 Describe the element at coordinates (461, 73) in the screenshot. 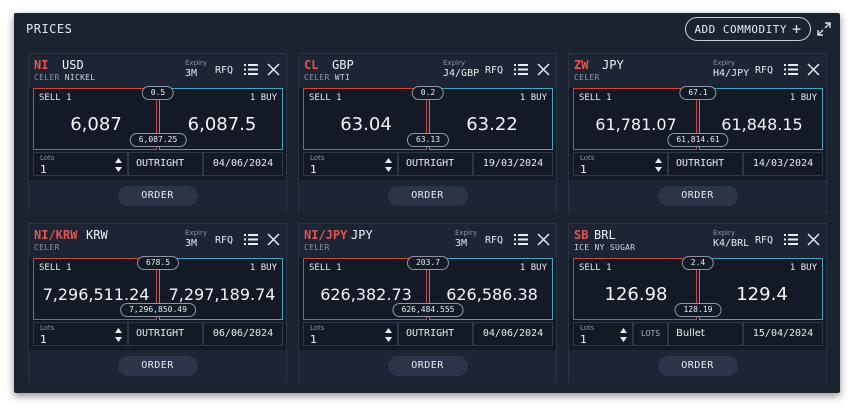

I see `expiry-value: J4/GBP` at that location.